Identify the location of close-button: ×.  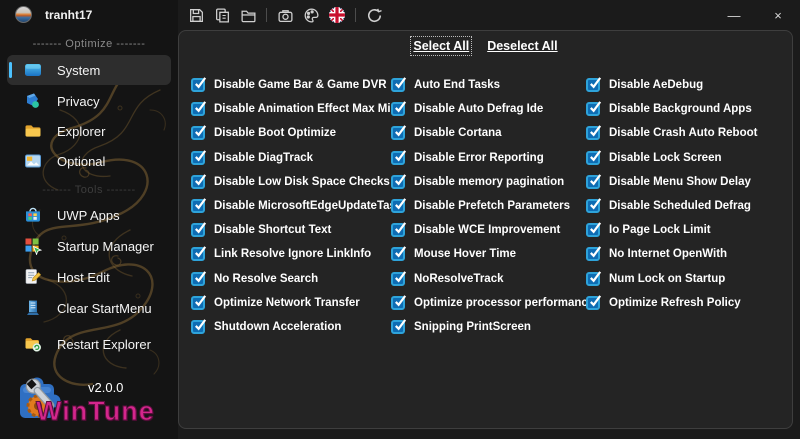
(778, 15).